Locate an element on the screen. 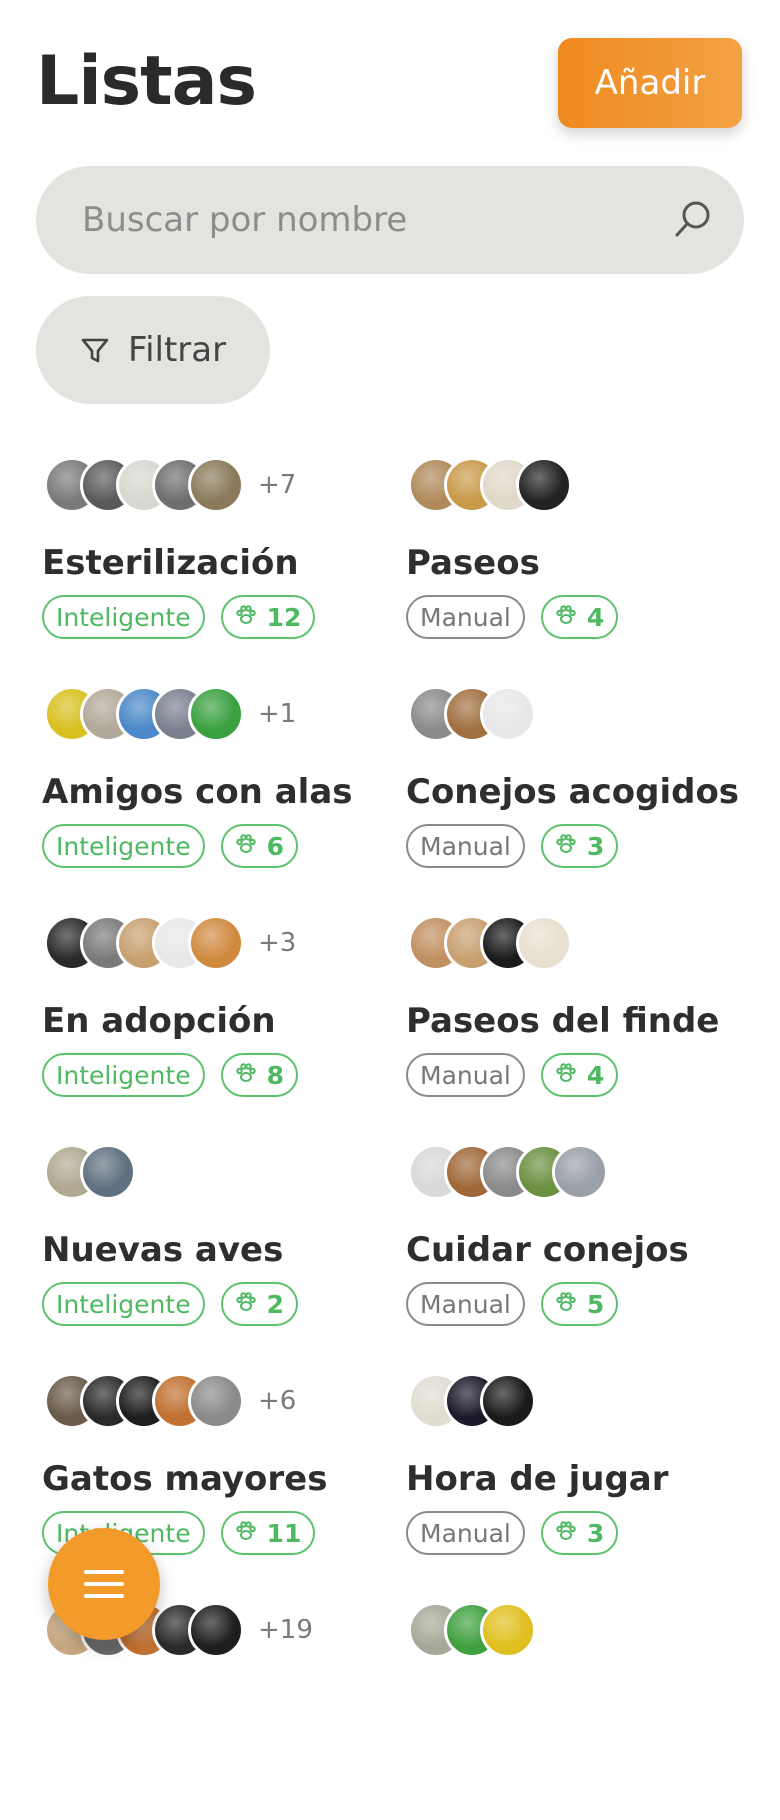 This screenshot has height=1820, width=780. pet-count: 2 is located at coordinates (275, 1304).